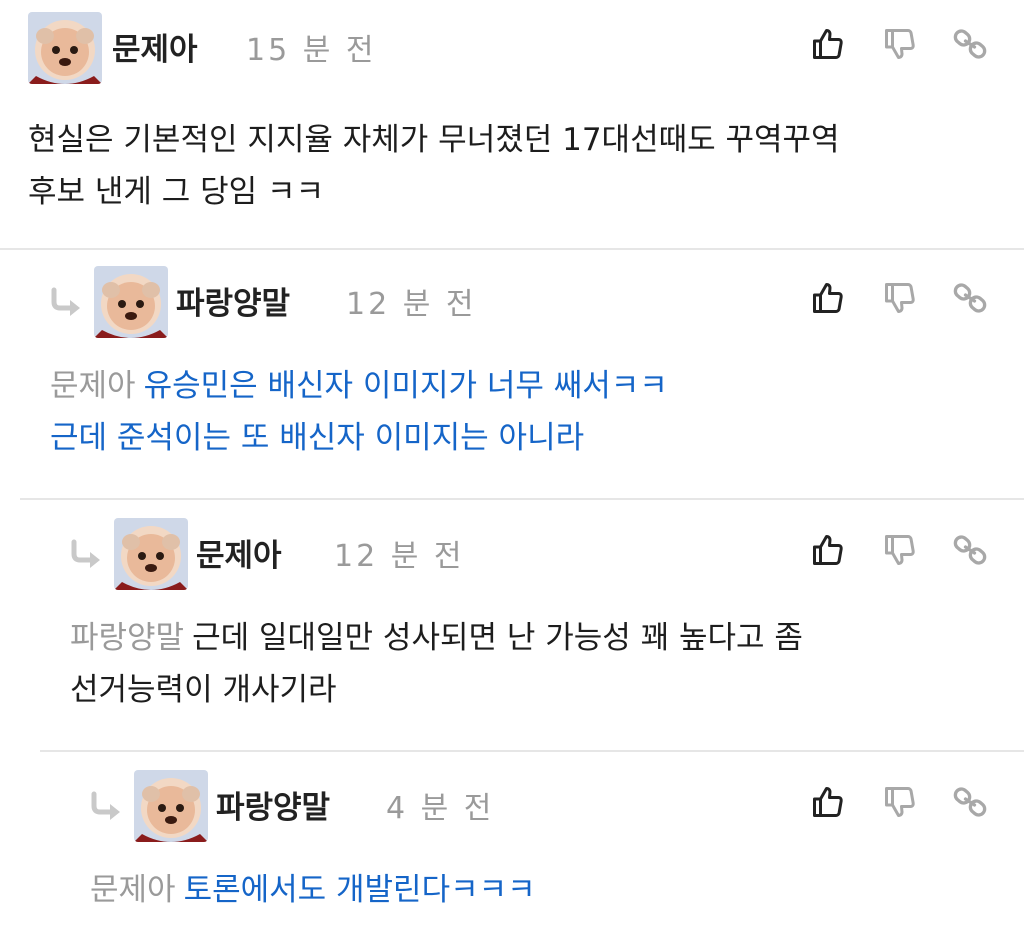 The width and height of the screenshot is (1024, 947). I want to click on comment-body: 문제아 토론에서도 개발린다ㅋㅋㅋ, so click(313, 890).